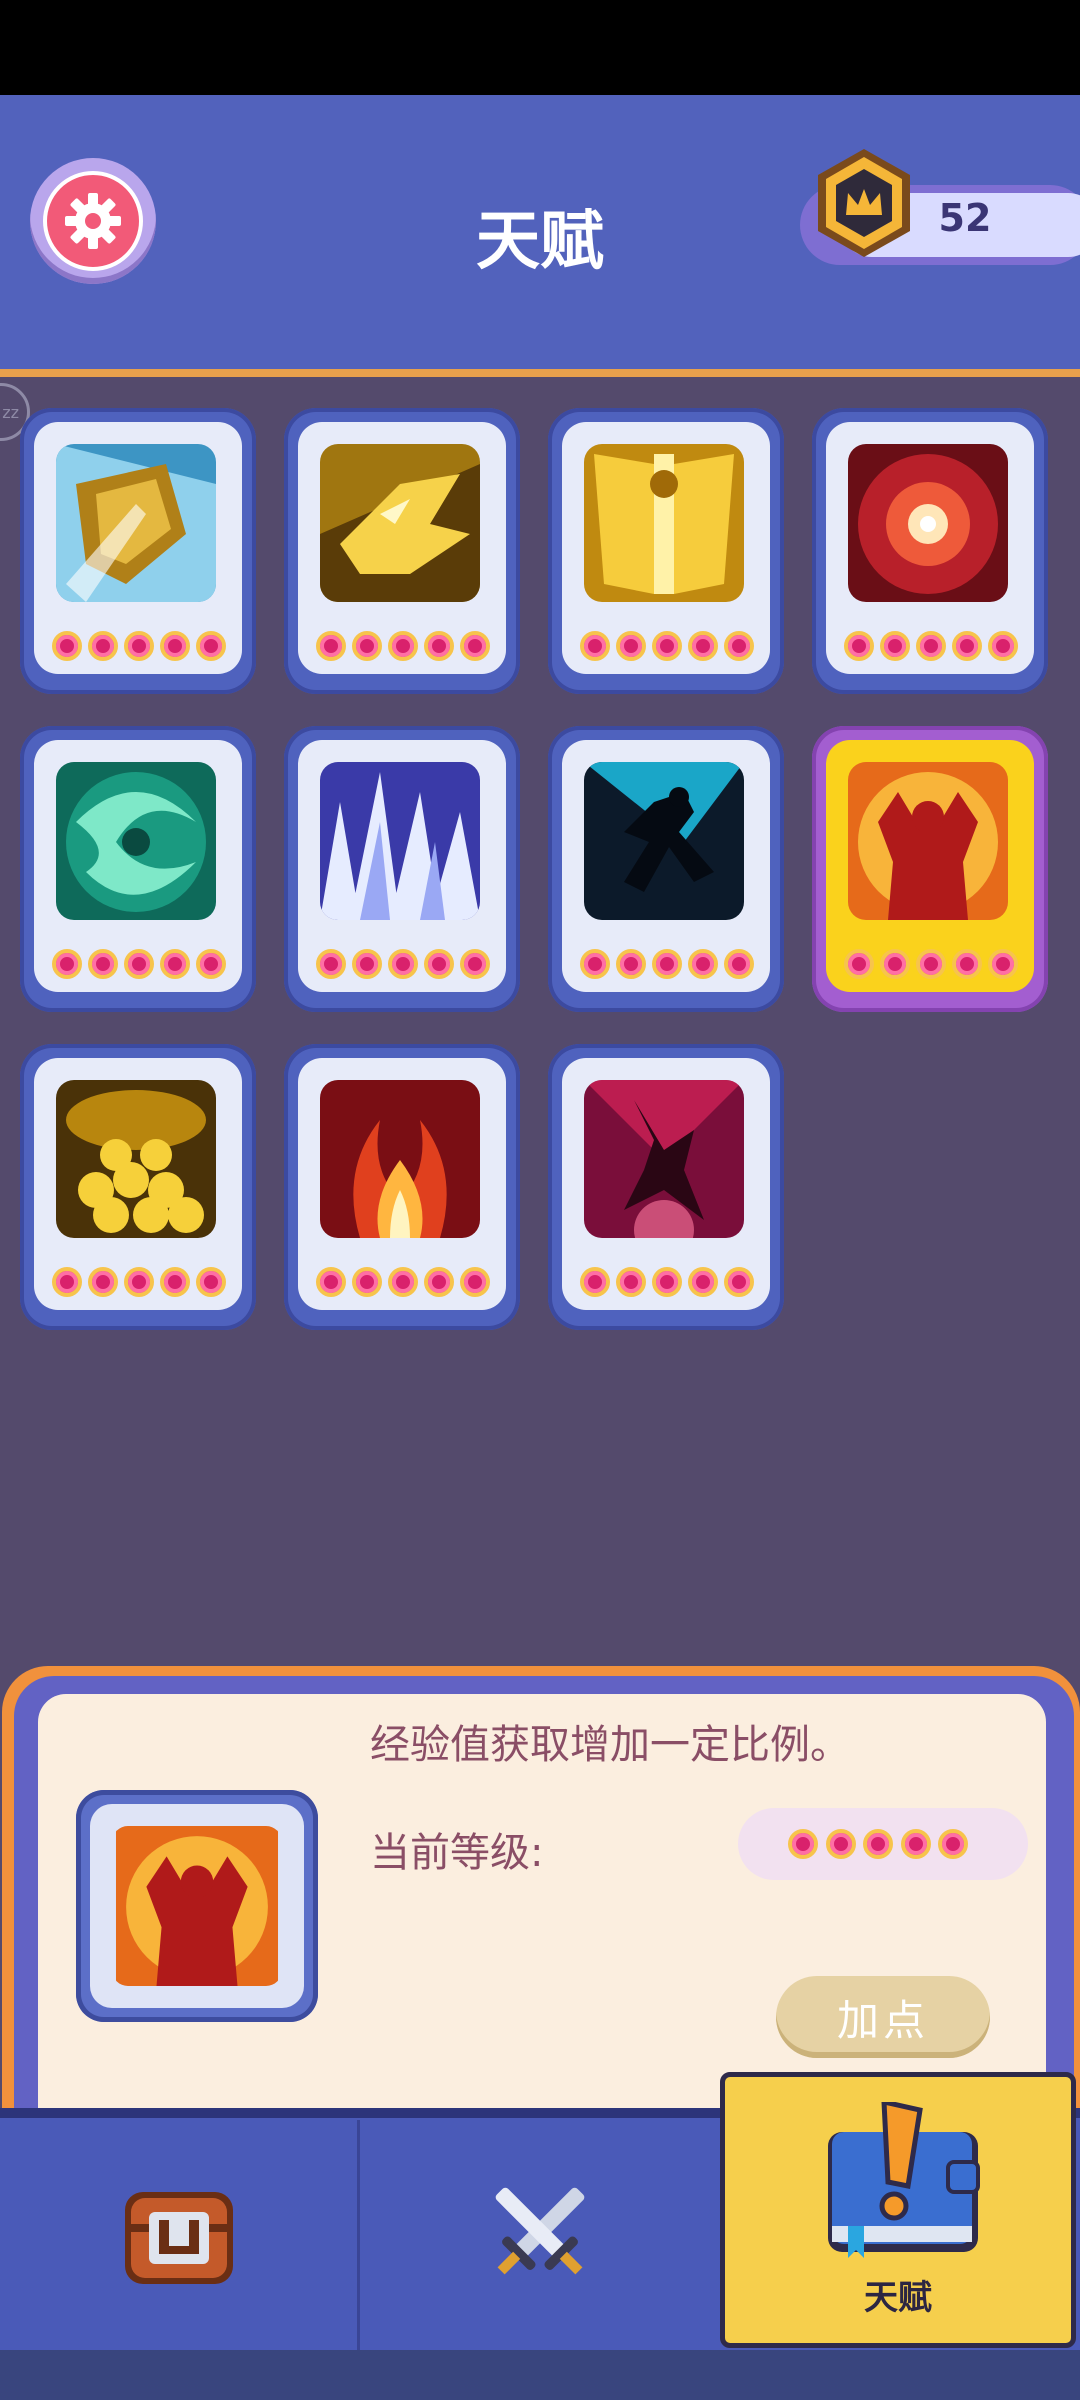 This screenshot has height=2400, width=1080. I want to click on nav-battle, so click(540, 2234).